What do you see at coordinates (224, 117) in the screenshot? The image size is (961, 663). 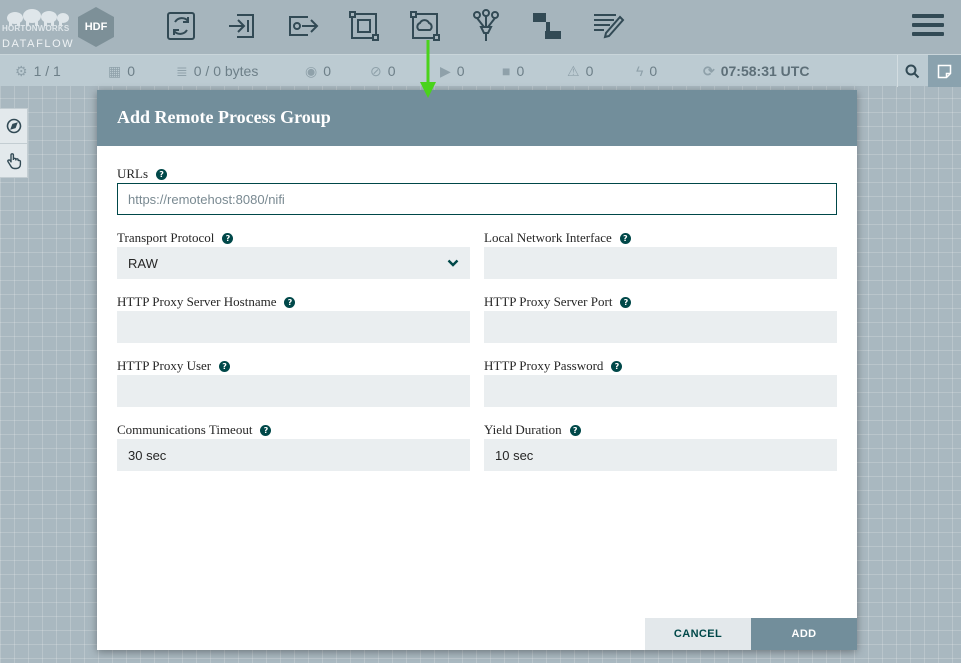 I see `dialog-title: Add Remote Process Group` at bounding box center [224, 117].